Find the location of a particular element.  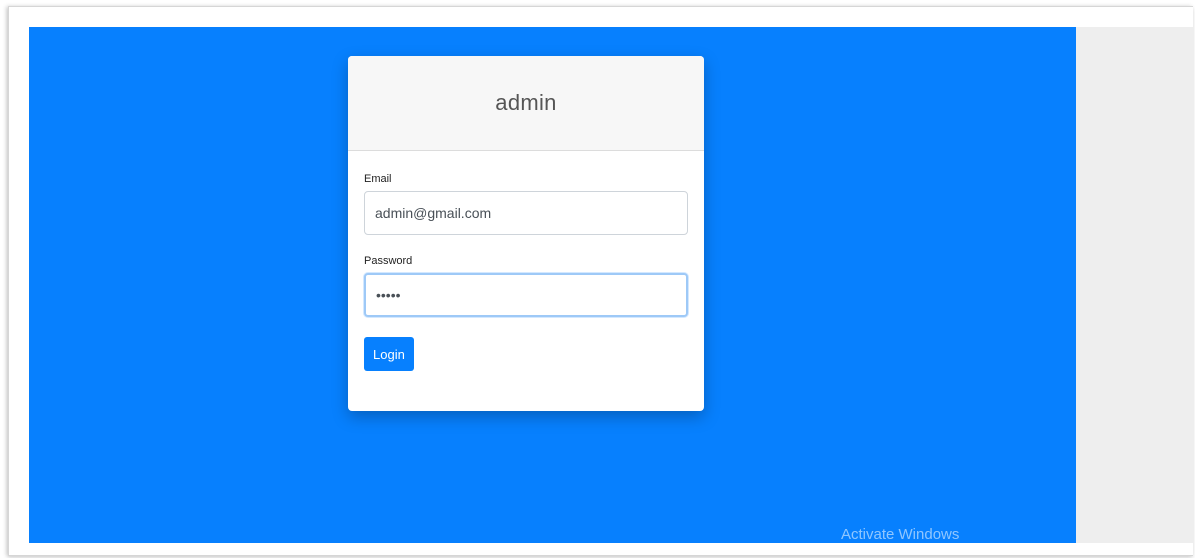

password-group: Password is located at coordinates (526, 286).